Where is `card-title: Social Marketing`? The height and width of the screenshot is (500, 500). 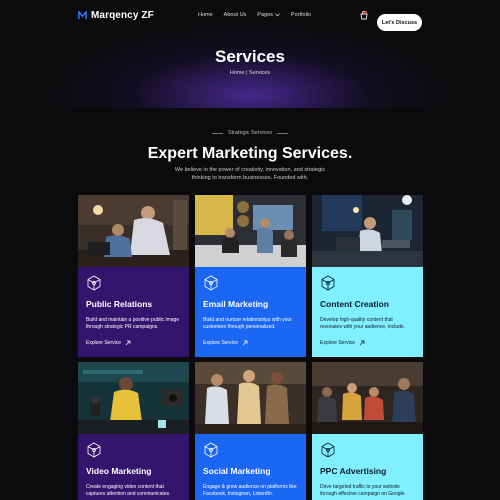
card-title: Social Marketing is located at coordinates (237, 471).